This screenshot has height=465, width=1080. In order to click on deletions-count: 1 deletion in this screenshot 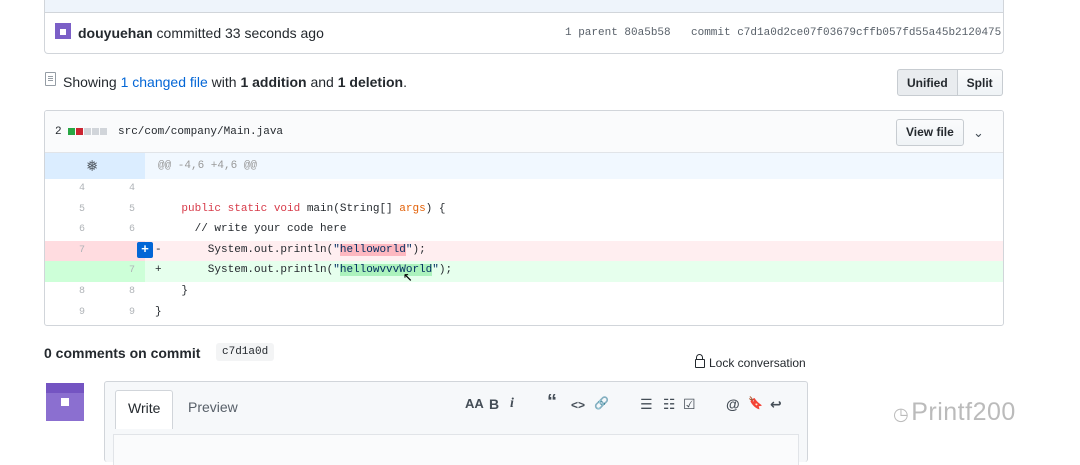, I will do `click(370, 82)`.